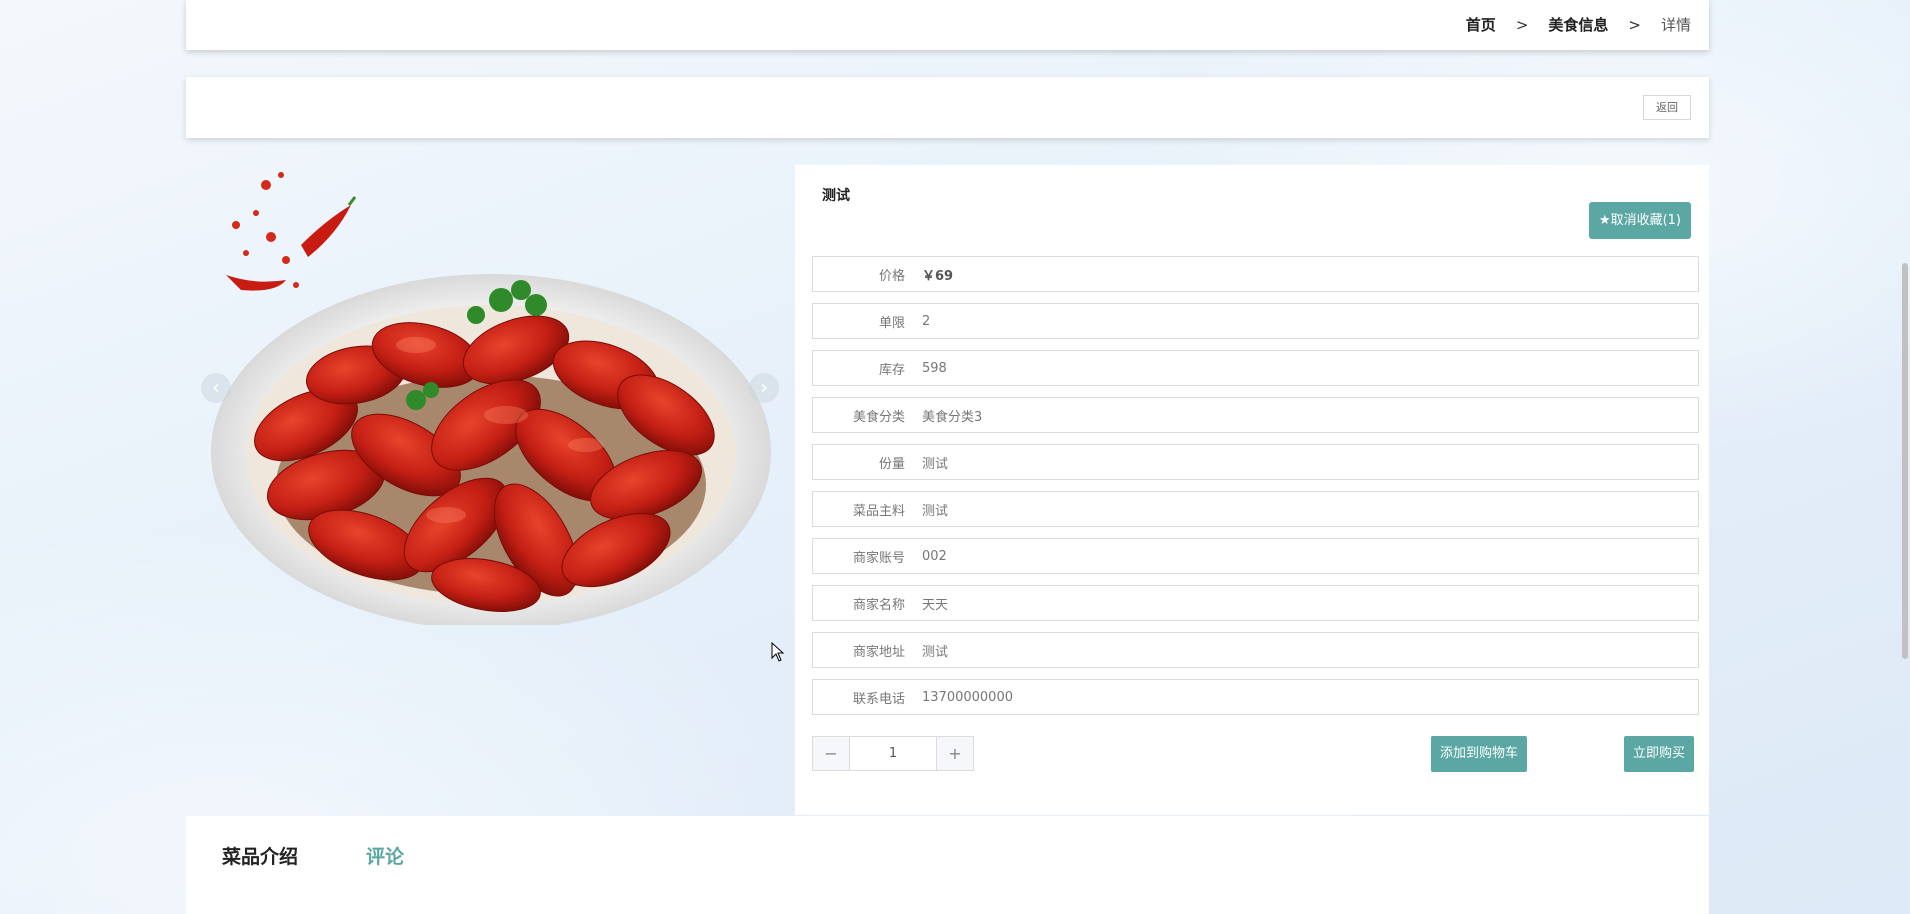 This screenshot has height=914, width=1910. I want to click on field-row-merchant-name: 商家名称 天天, so click(1255, 603).